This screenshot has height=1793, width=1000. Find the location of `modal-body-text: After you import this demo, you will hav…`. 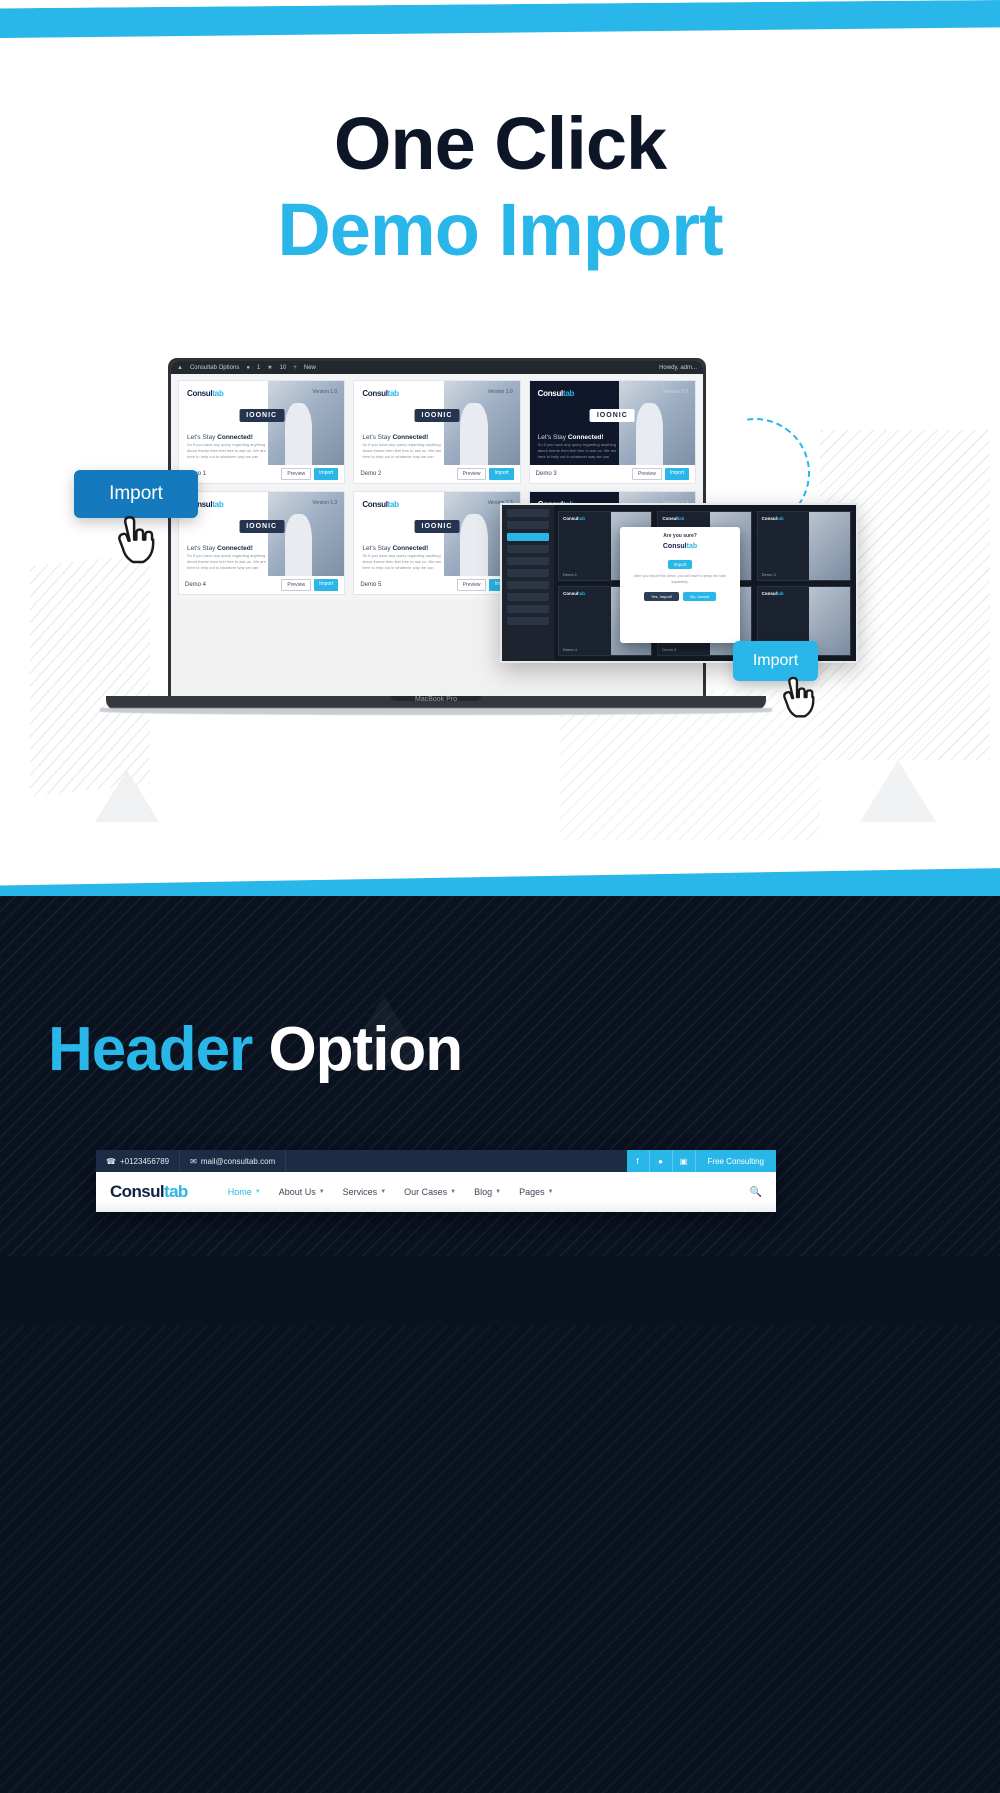

modal-body-text: After you import this demo, you will hav… is located at coordinates (680, 579).